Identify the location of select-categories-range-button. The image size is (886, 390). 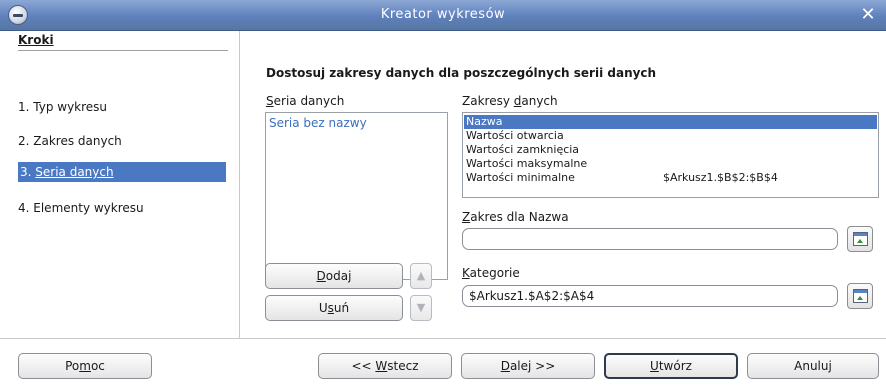
(860, 296).